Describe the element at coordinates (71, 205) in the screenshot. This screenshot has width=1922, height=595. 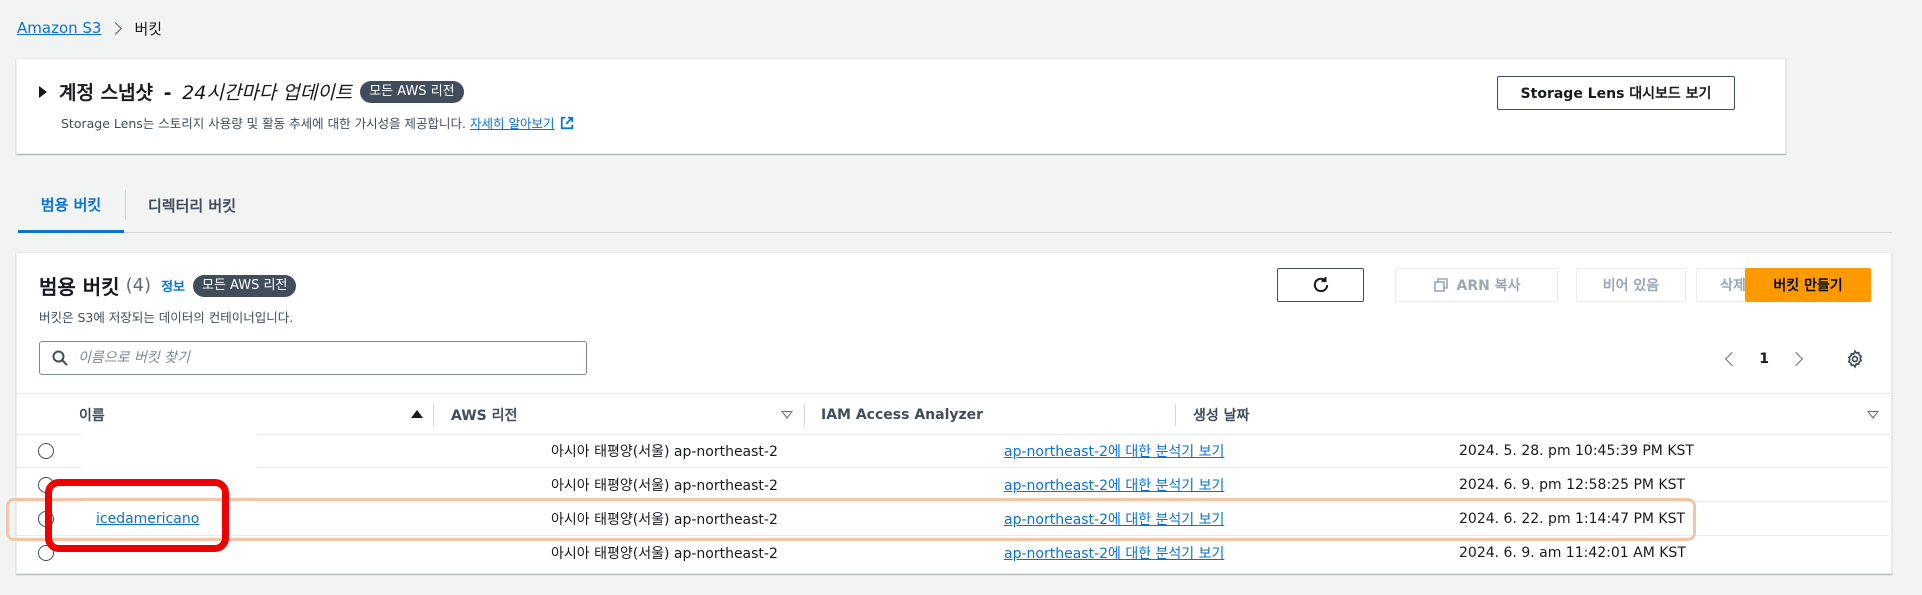
I see `tab-general-purpose-buckets: 범용 버킷` at that location.